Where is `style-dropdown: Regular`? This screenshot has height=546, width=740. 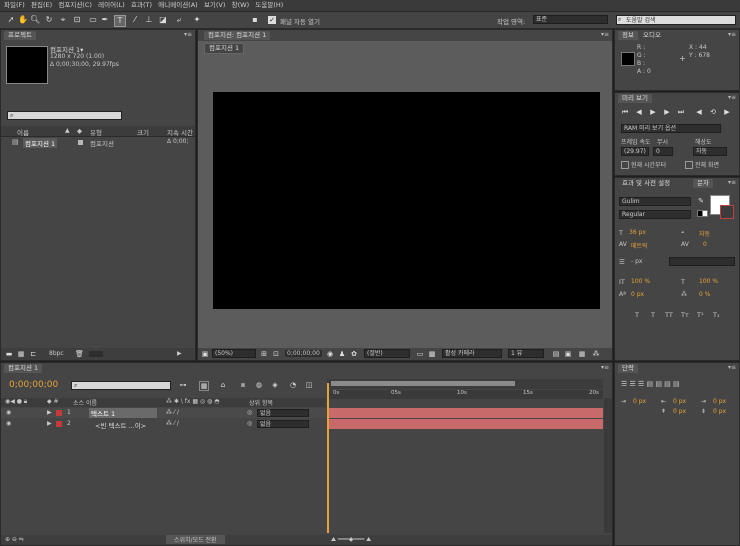
style-dropdown: Regular is located at coordinates (655, 214).